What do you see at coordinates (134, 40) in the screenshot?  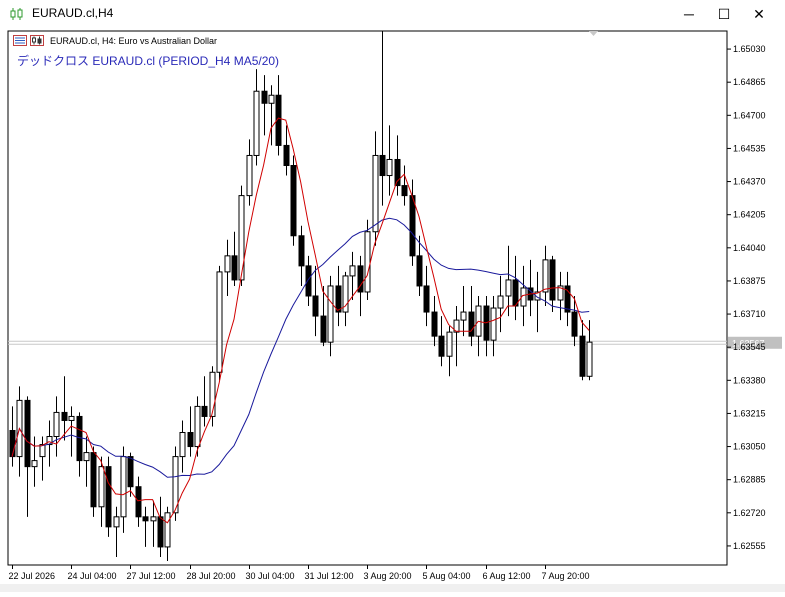 I see `symbol-info: EURAUD.cl, H4: Euro vs Australian Dollar` at bounding box center [134, 40].